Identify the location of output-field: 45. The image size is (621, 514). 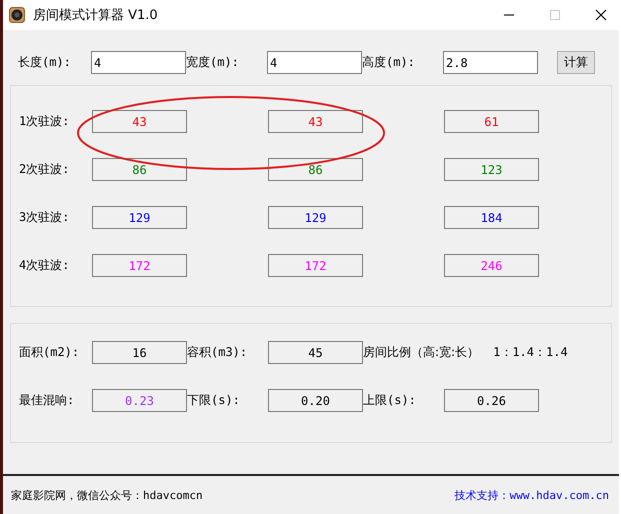
(315, 352).